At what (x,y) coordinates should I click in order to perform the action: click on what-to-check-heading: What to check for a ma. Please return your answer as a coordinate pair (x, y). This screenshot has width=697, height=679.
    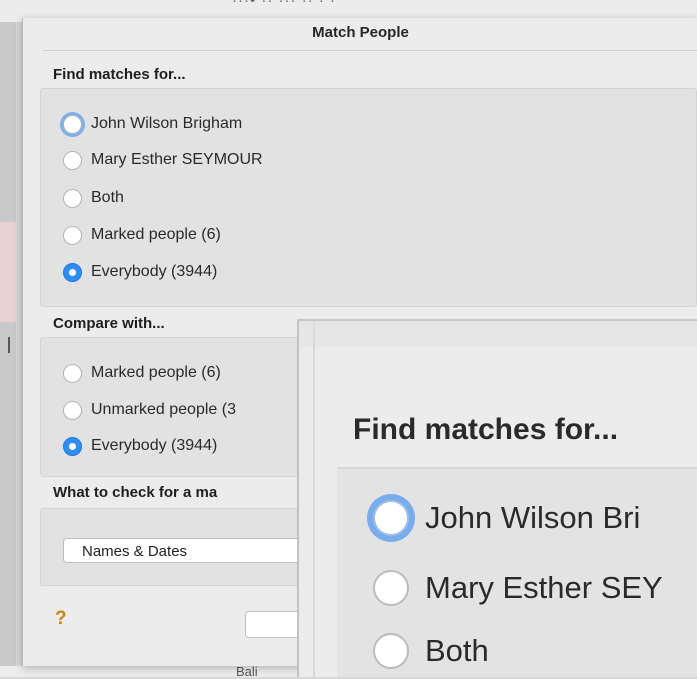
    Looking at the image, I should click on (135, 492).